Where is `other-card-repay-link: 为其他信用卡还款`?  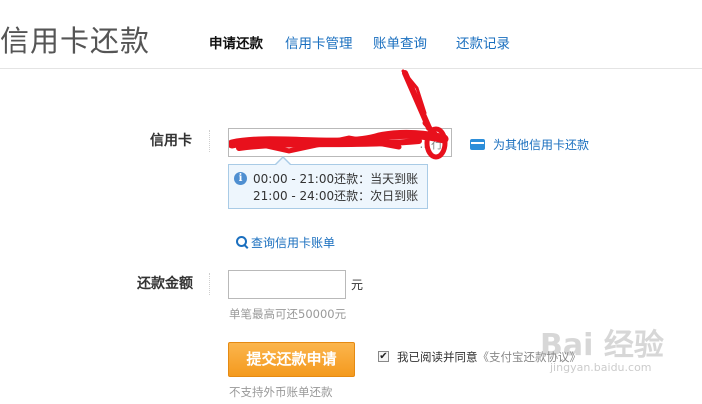
other-card-repay-link: 为其他信用卡还款 is located at coordinates (529, 145).